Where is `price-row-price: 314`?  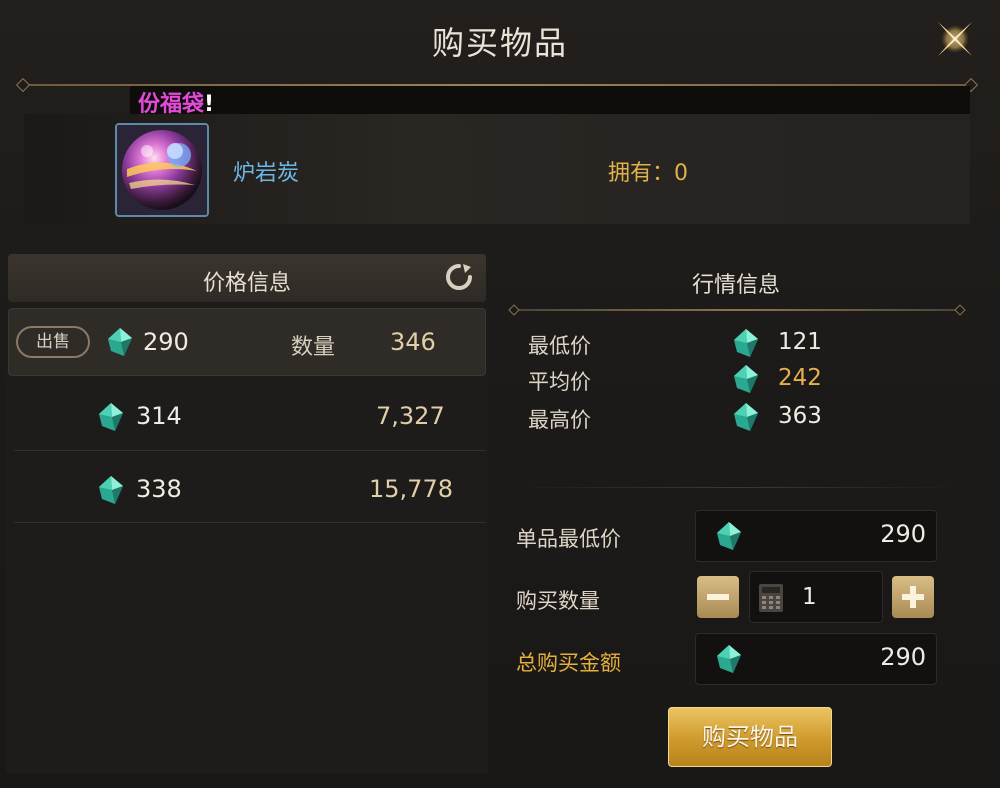 price-row-price: 314 is located at coordinates (159, 416).